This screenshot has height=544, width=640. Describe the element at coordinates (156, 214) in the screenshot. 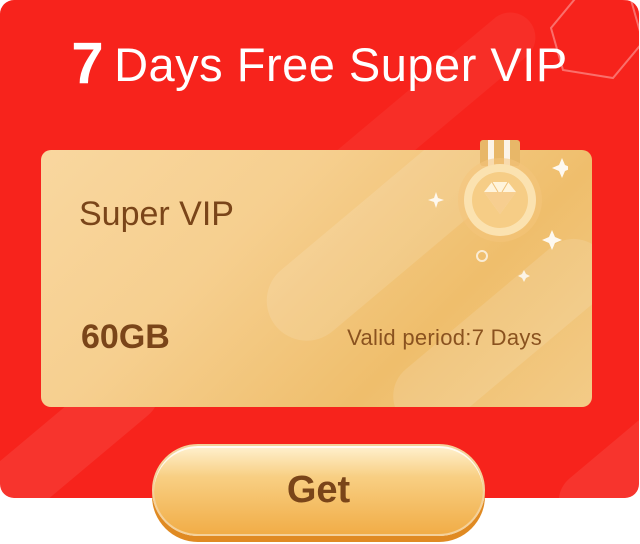

I see `card-title: Super VIP` at that location.